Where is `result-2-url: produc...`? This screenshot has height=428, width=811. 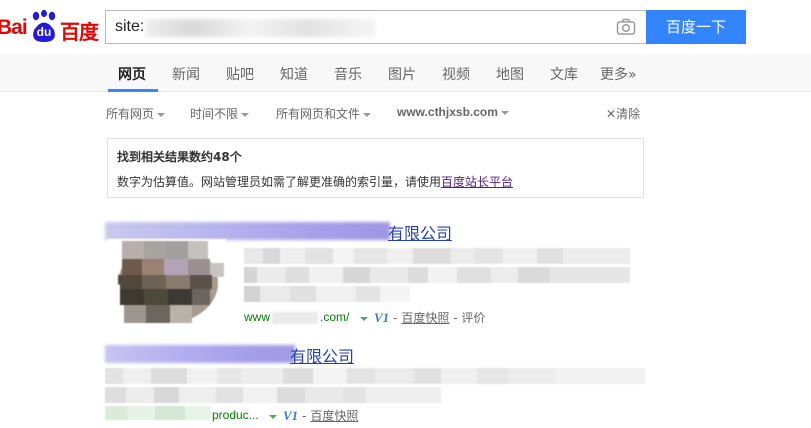
result-2-url: produc... is located at coordinates (235, 415).